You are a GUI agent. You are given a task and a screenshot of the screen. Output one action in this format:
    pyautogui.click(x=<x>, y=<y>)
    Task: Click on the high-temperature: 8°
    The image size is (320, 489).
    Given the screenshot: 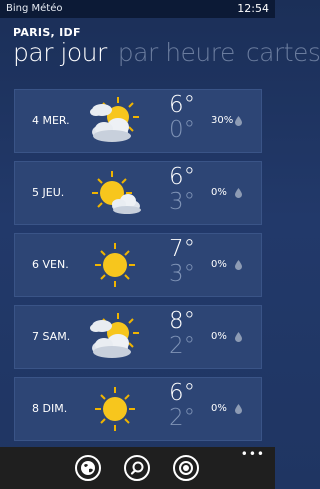 What is the action you would take?
    pyautogui.click(x=182, y=321)
    